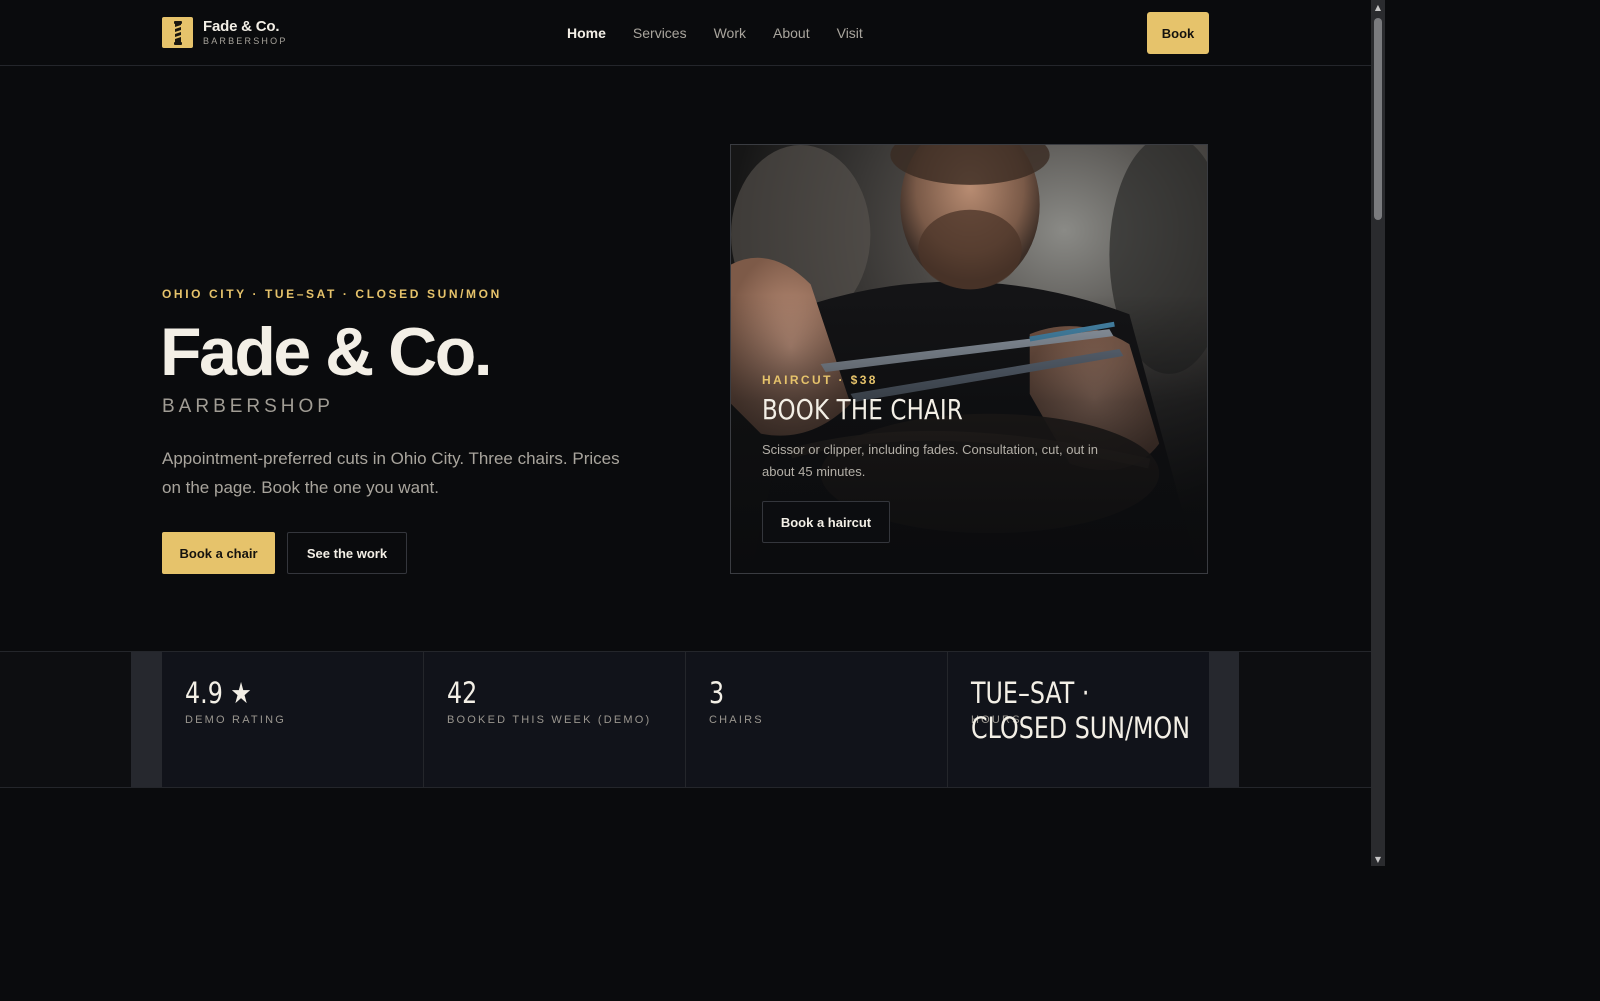 The image size is (1600, 1001). Describe the element at coordinates (850, 33) in the screenshot. I see `nav-visit: Visit` at that location.